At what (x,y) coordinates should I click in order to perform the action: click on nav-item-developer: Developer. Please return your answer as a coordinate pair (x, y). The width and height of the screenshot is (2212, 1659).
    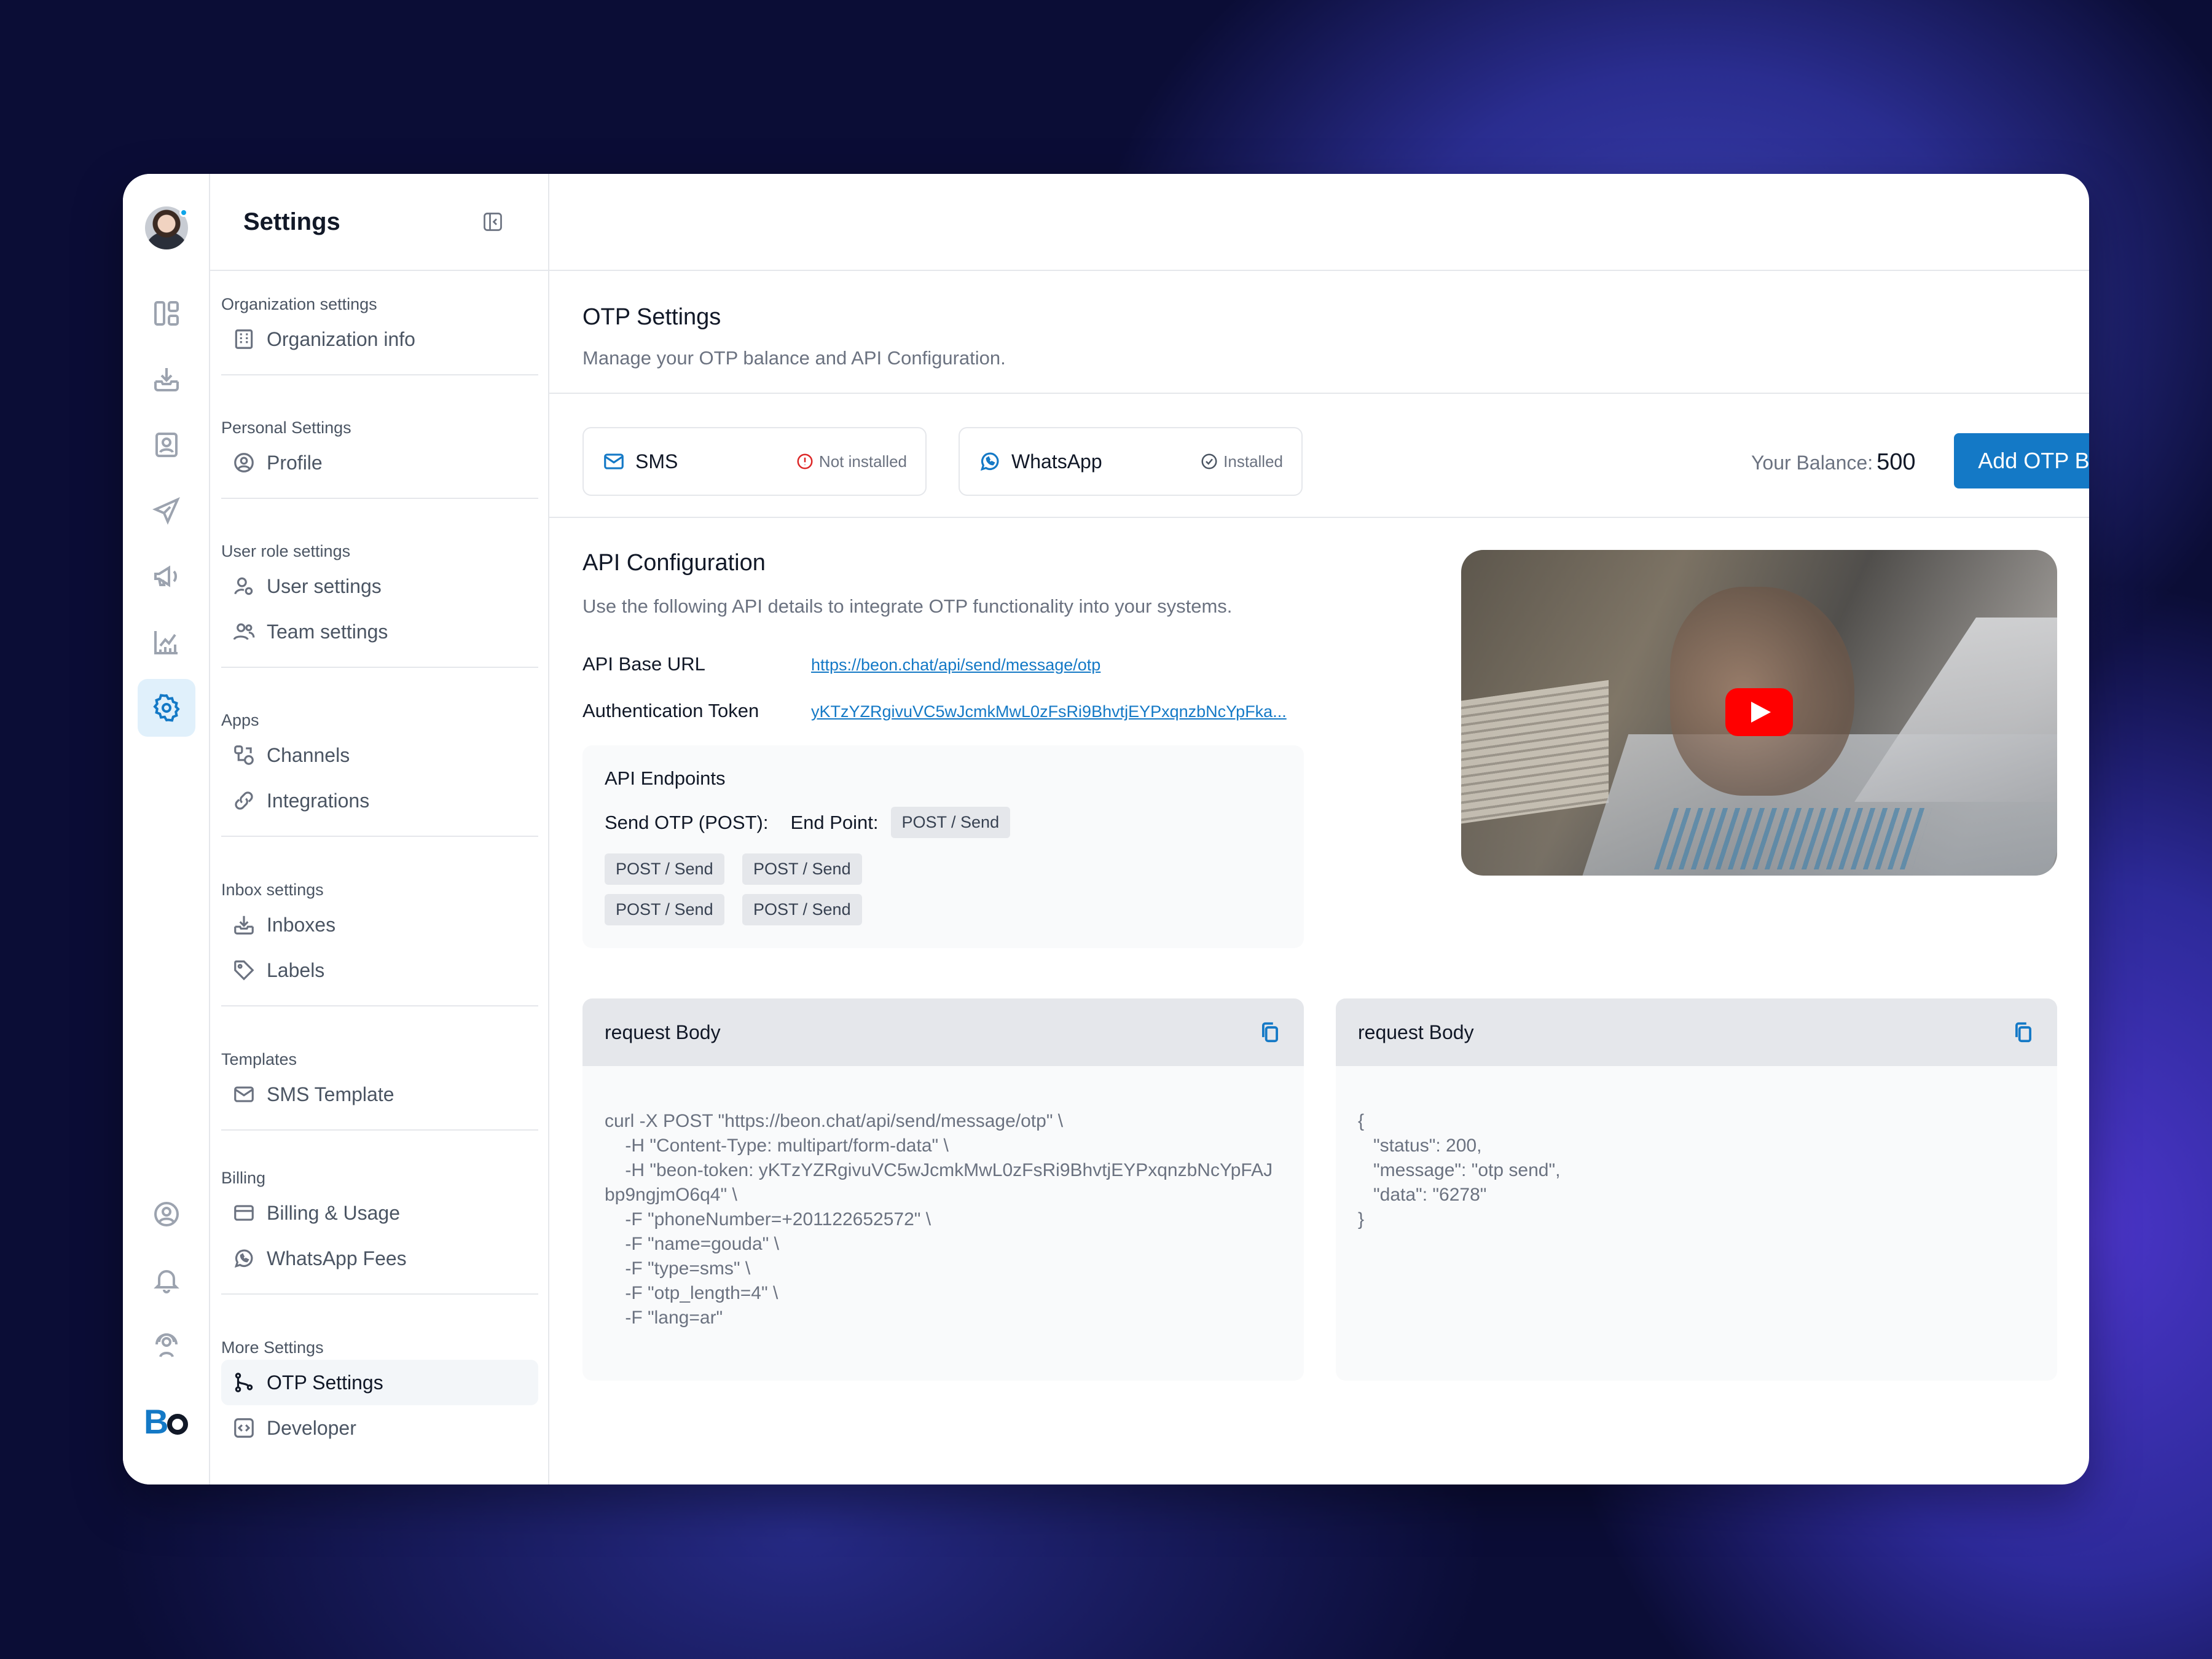
    Looking at the image, I should click on (379, 1428).